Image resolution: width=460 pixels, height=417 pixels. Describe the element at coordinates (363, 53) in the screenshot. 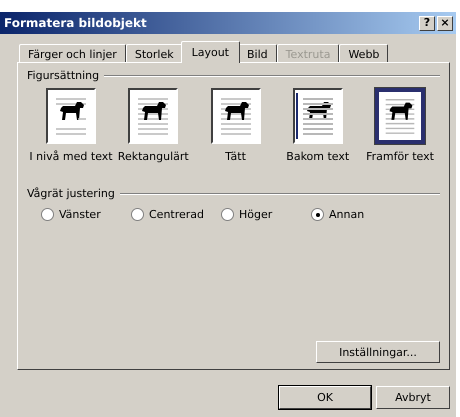

I see `tab: Webb` at that location.